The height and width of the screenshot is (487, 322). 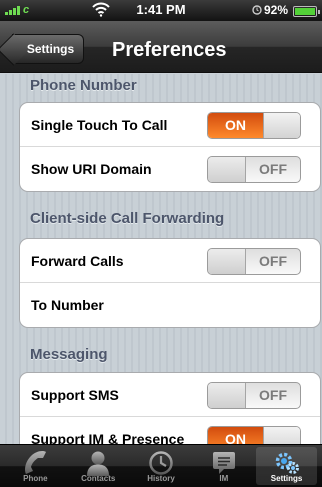 What do you see at coordinates (69, 354) in the screenshot?
I see `section-header-messaging: Messaging` at bounding box center [69, 354].